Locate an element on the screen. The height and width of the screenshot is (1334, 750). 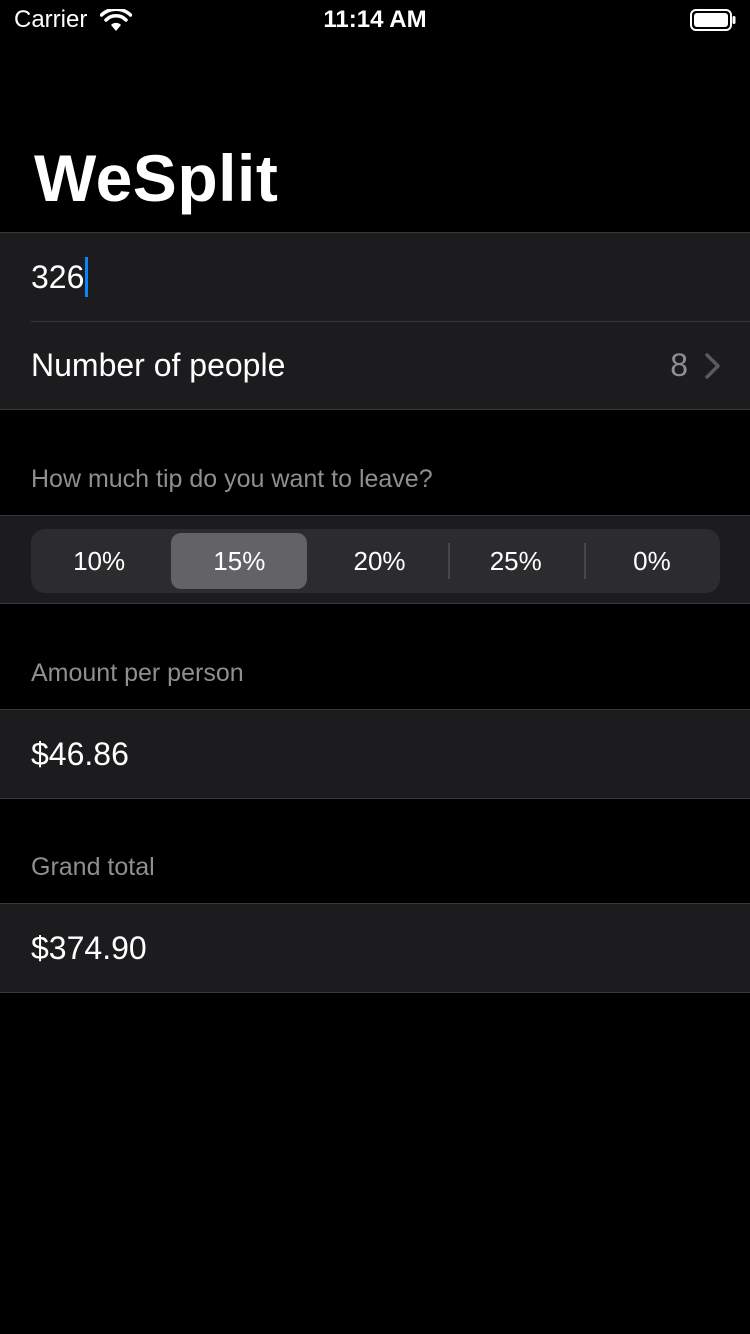
tip-option-25: 25% is located at coordinates (515, 561).